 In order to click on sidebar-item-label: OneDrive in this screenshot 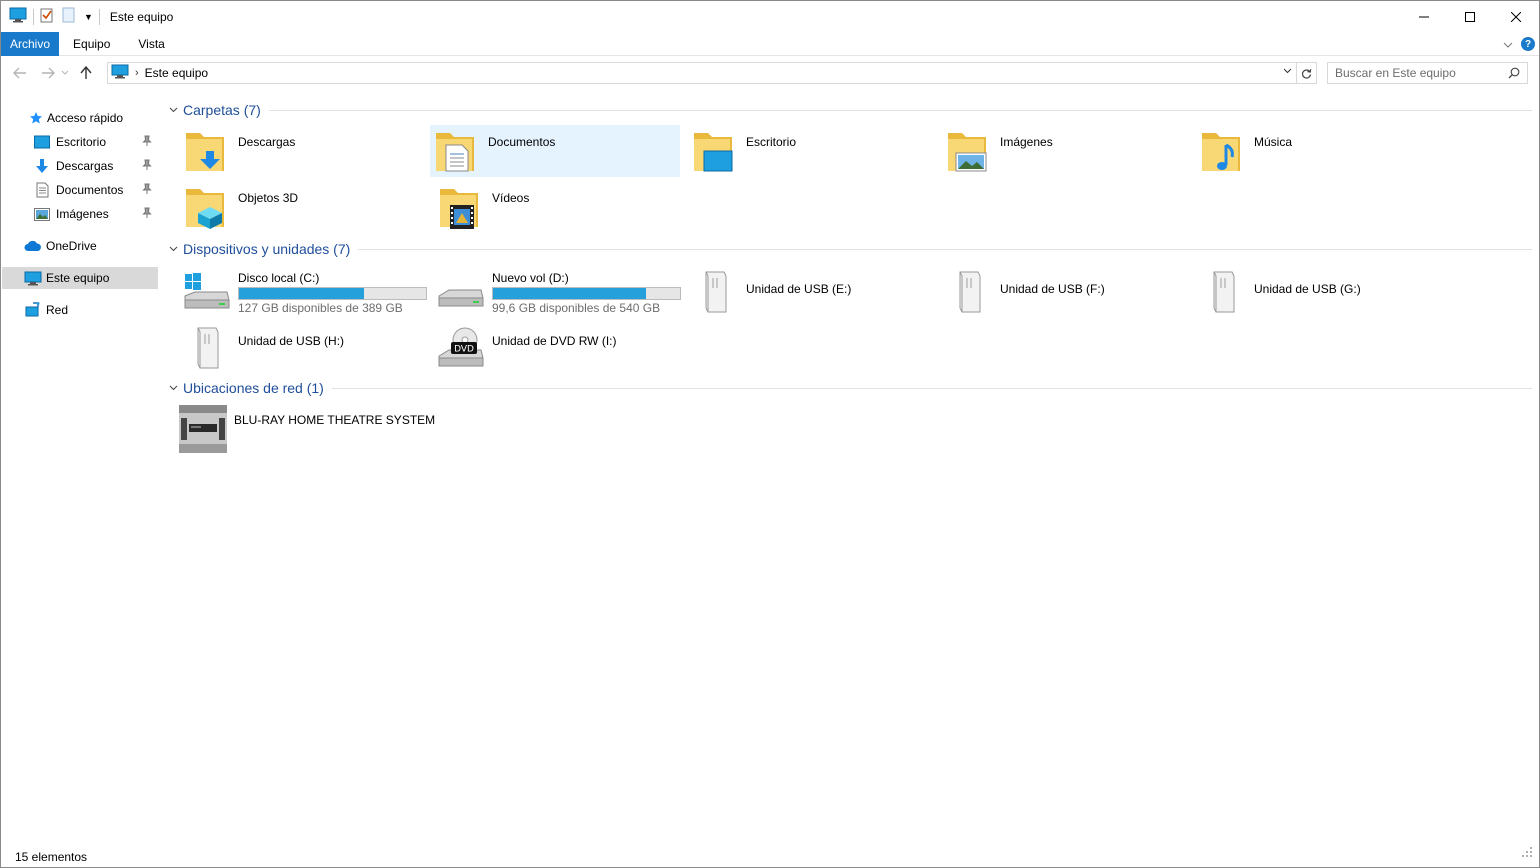, I will do `click(71, 246)`.